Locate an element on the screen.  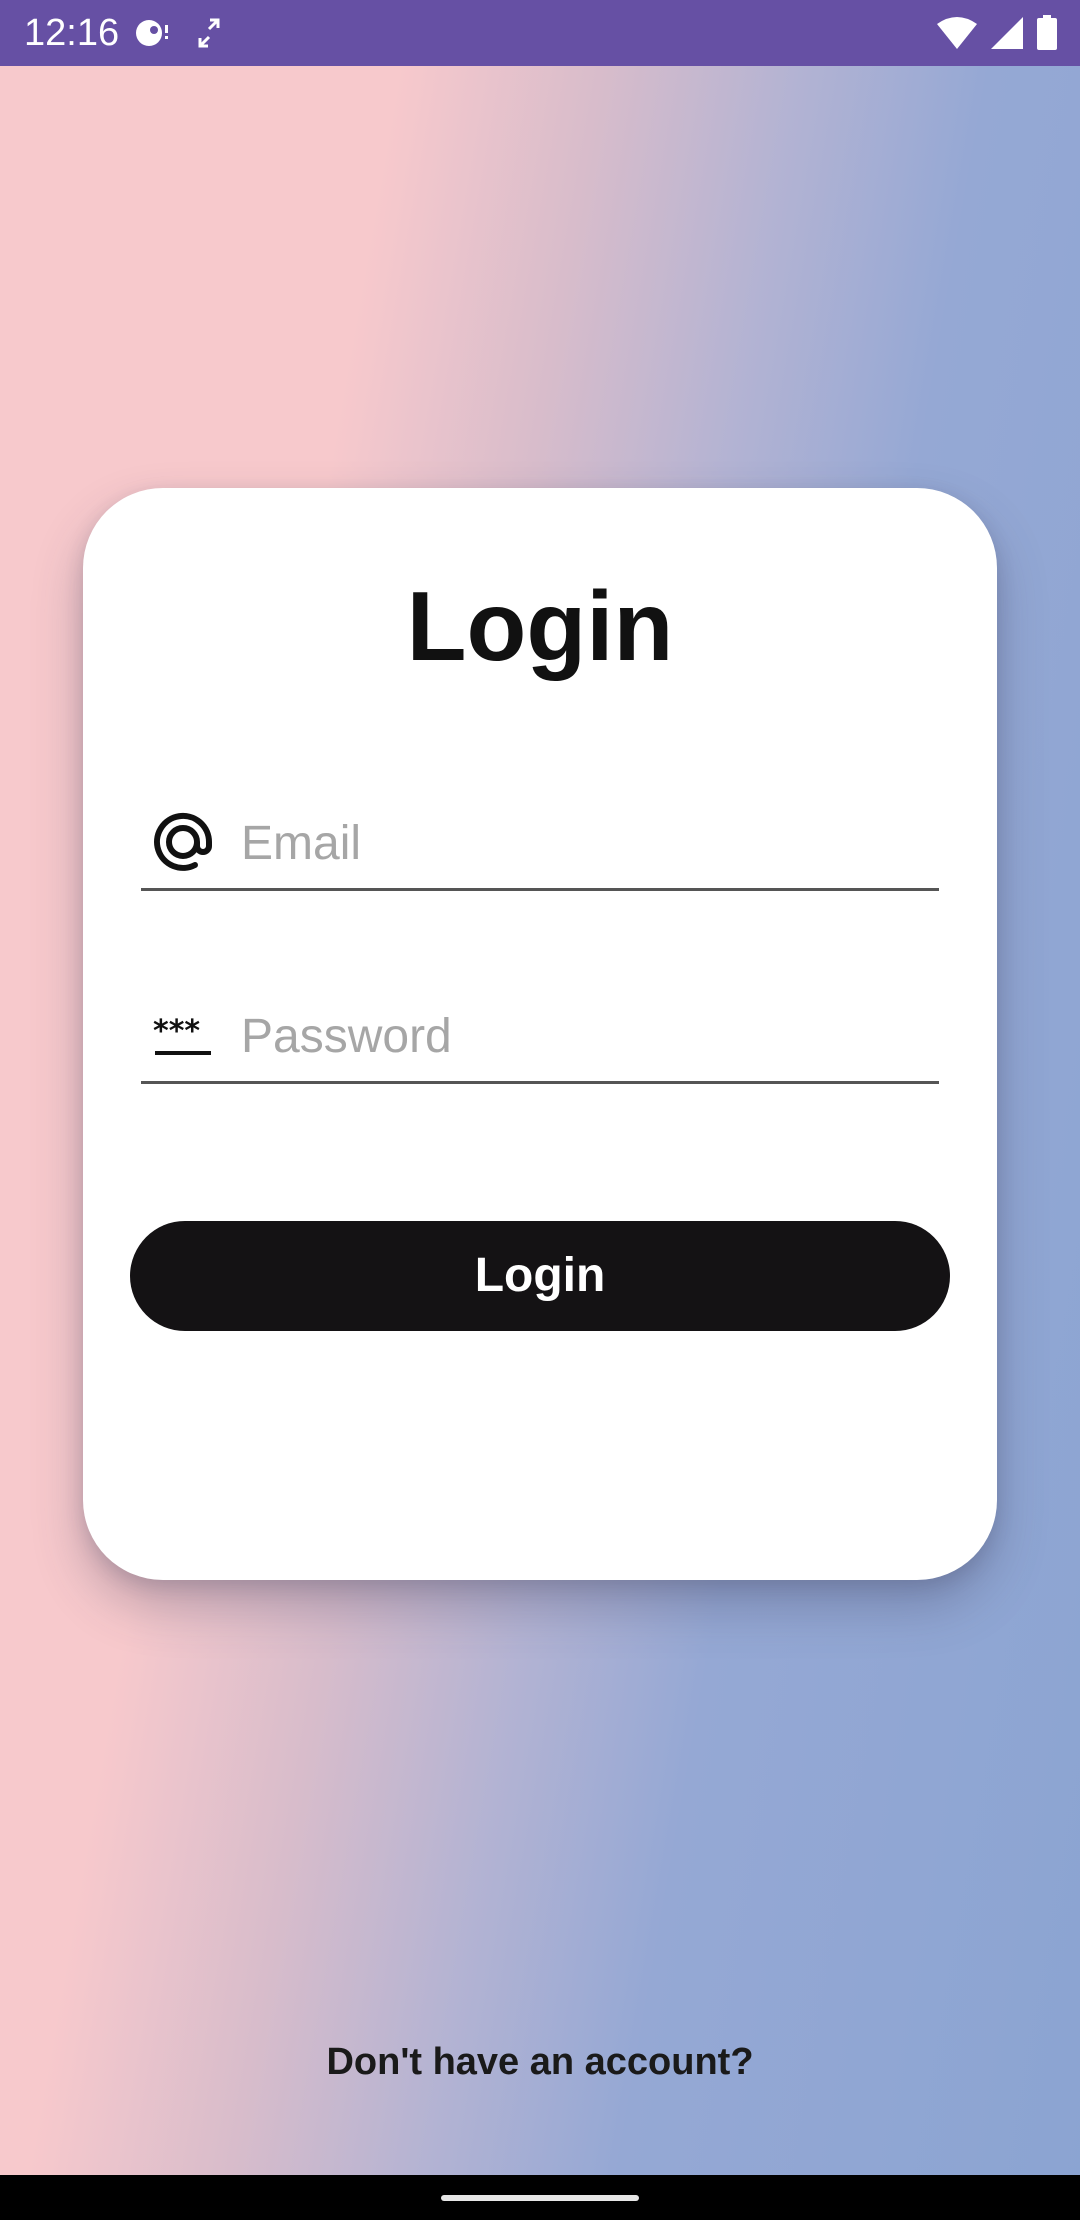
login-title: Login is located at coordinates (540, 626).